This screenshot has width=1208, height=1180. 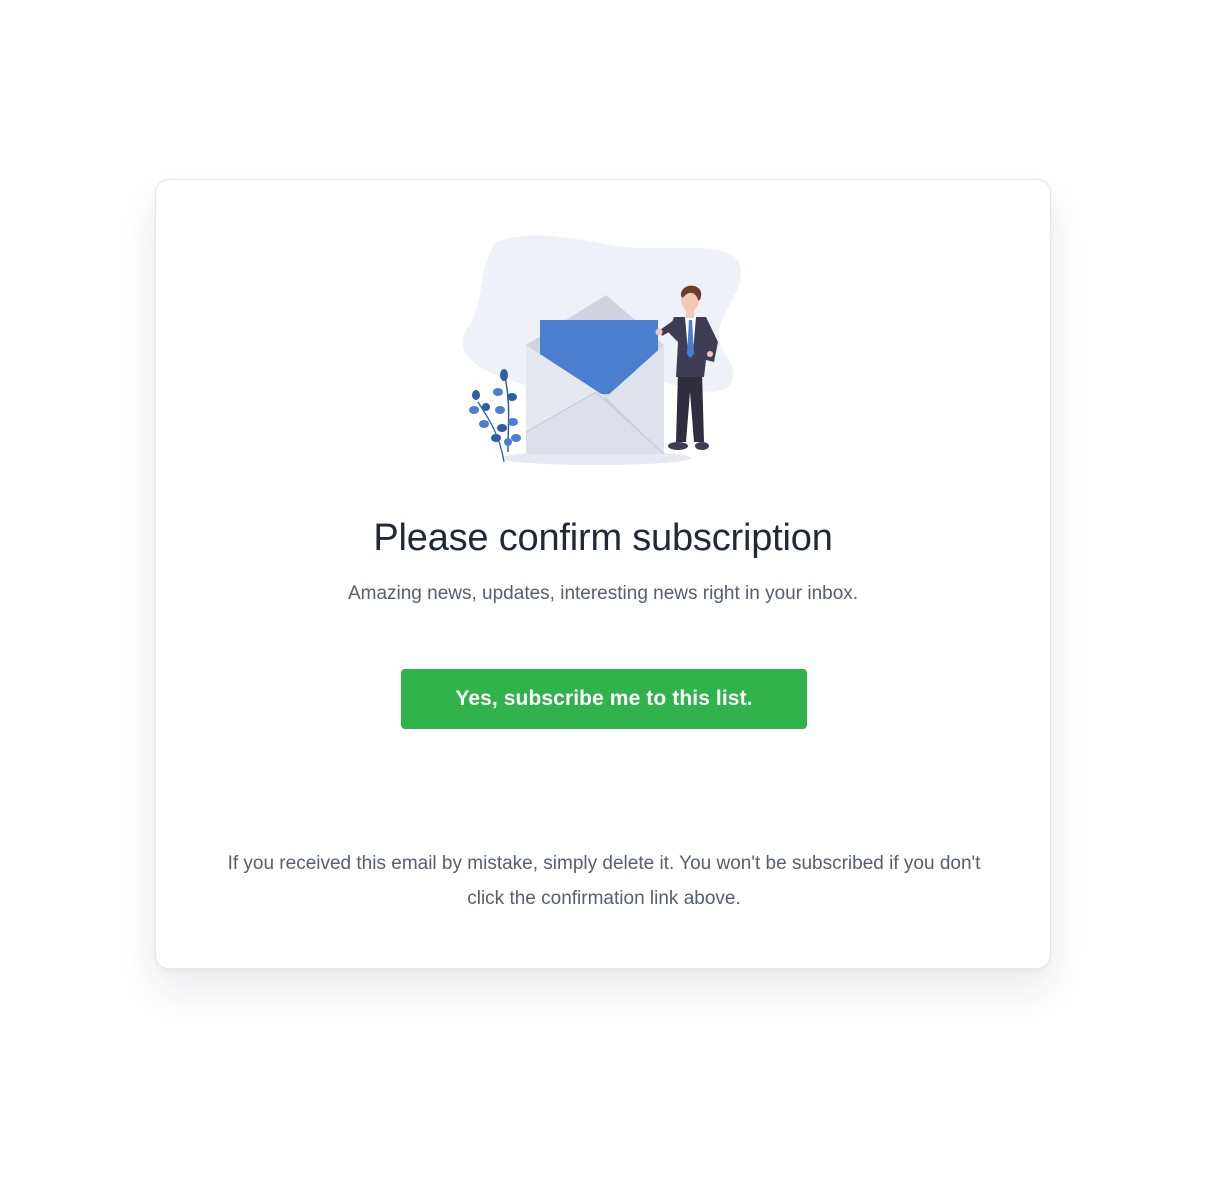 I want to click on subscribe-confirm-button: Yes, subscribe me to this list., so click(x=604, y=699).